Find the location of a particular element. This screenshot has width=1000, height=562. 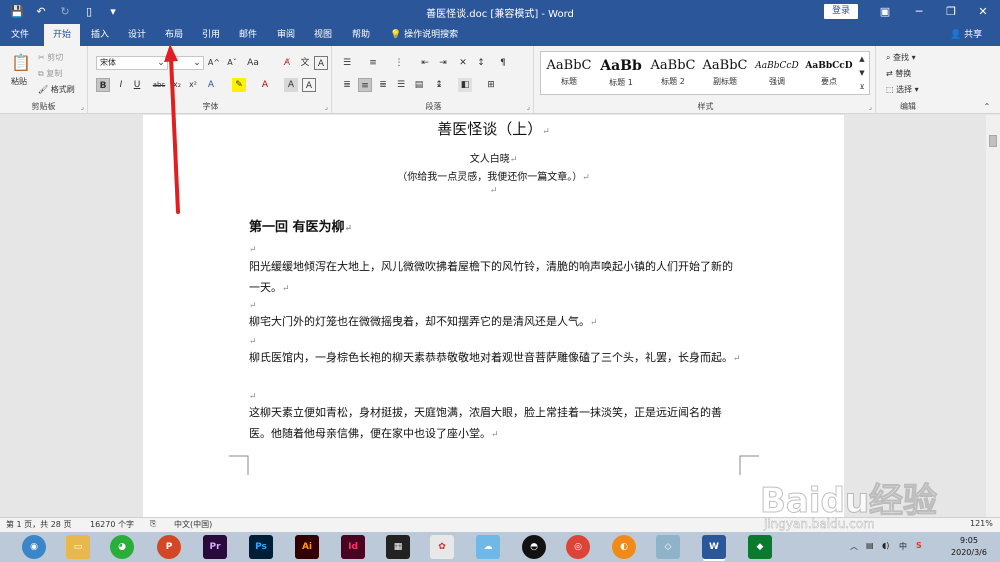

tab-help: 帮助 is located at coordinates (361, 35).